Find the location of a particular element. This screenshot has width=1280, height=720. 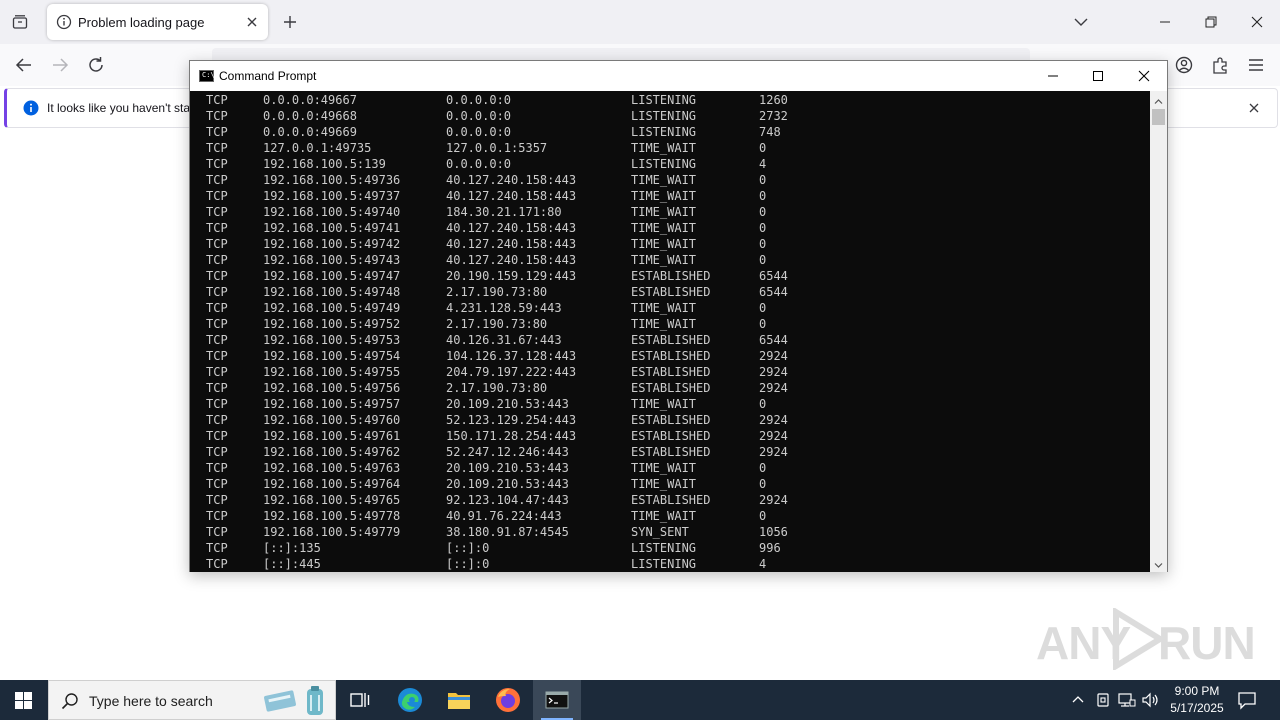

taskbar-command-prompt is located at coordinates (557, 700).